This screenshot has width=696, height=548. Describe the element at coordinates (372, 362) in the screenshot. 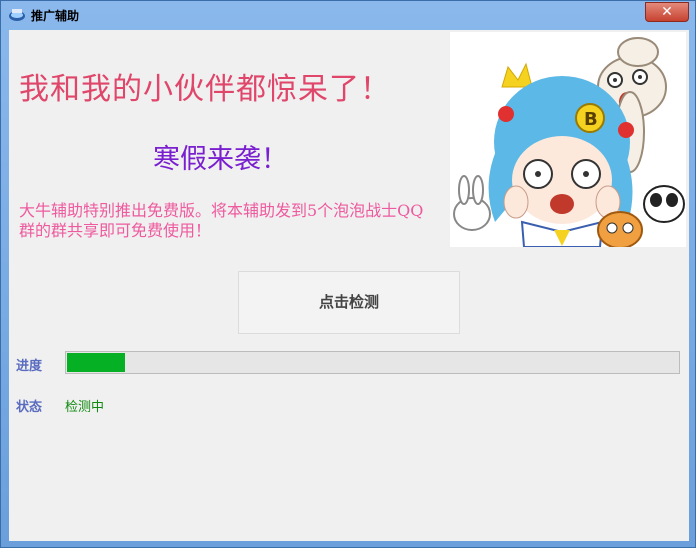

I see `progress-bar` at that location.